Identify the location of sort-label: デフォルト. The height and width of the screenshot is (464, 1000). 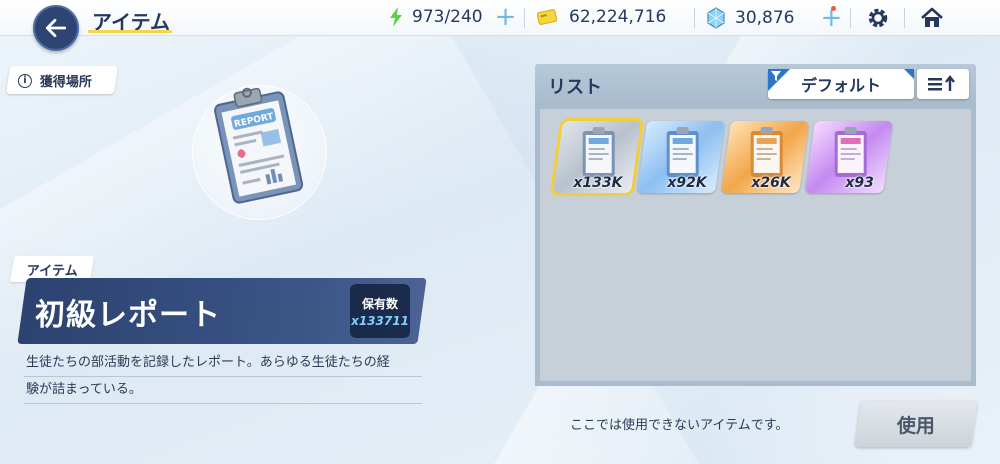
(840, 85).